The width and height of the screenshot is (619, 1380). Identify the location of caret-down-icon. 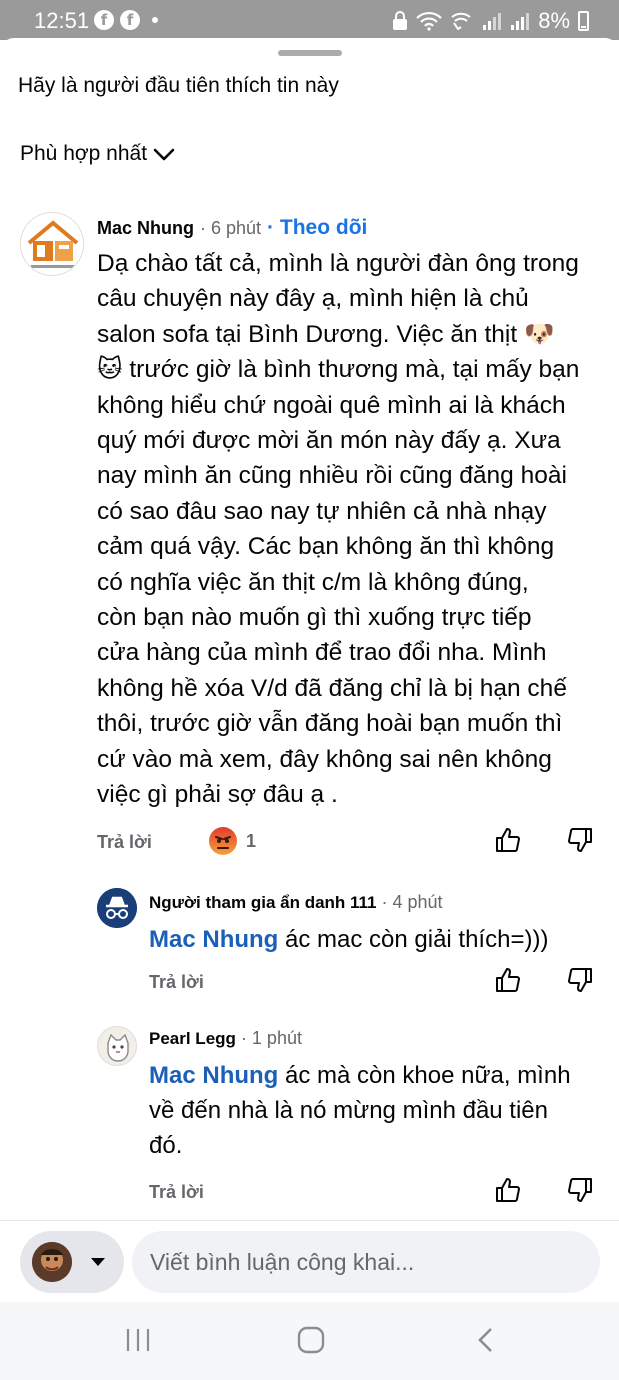
(98, 1262).